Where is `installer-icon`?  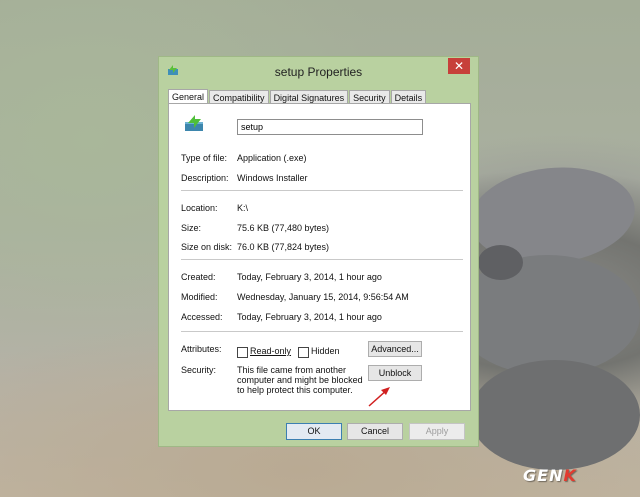 installer-icon is located at coordinates (194, 123).